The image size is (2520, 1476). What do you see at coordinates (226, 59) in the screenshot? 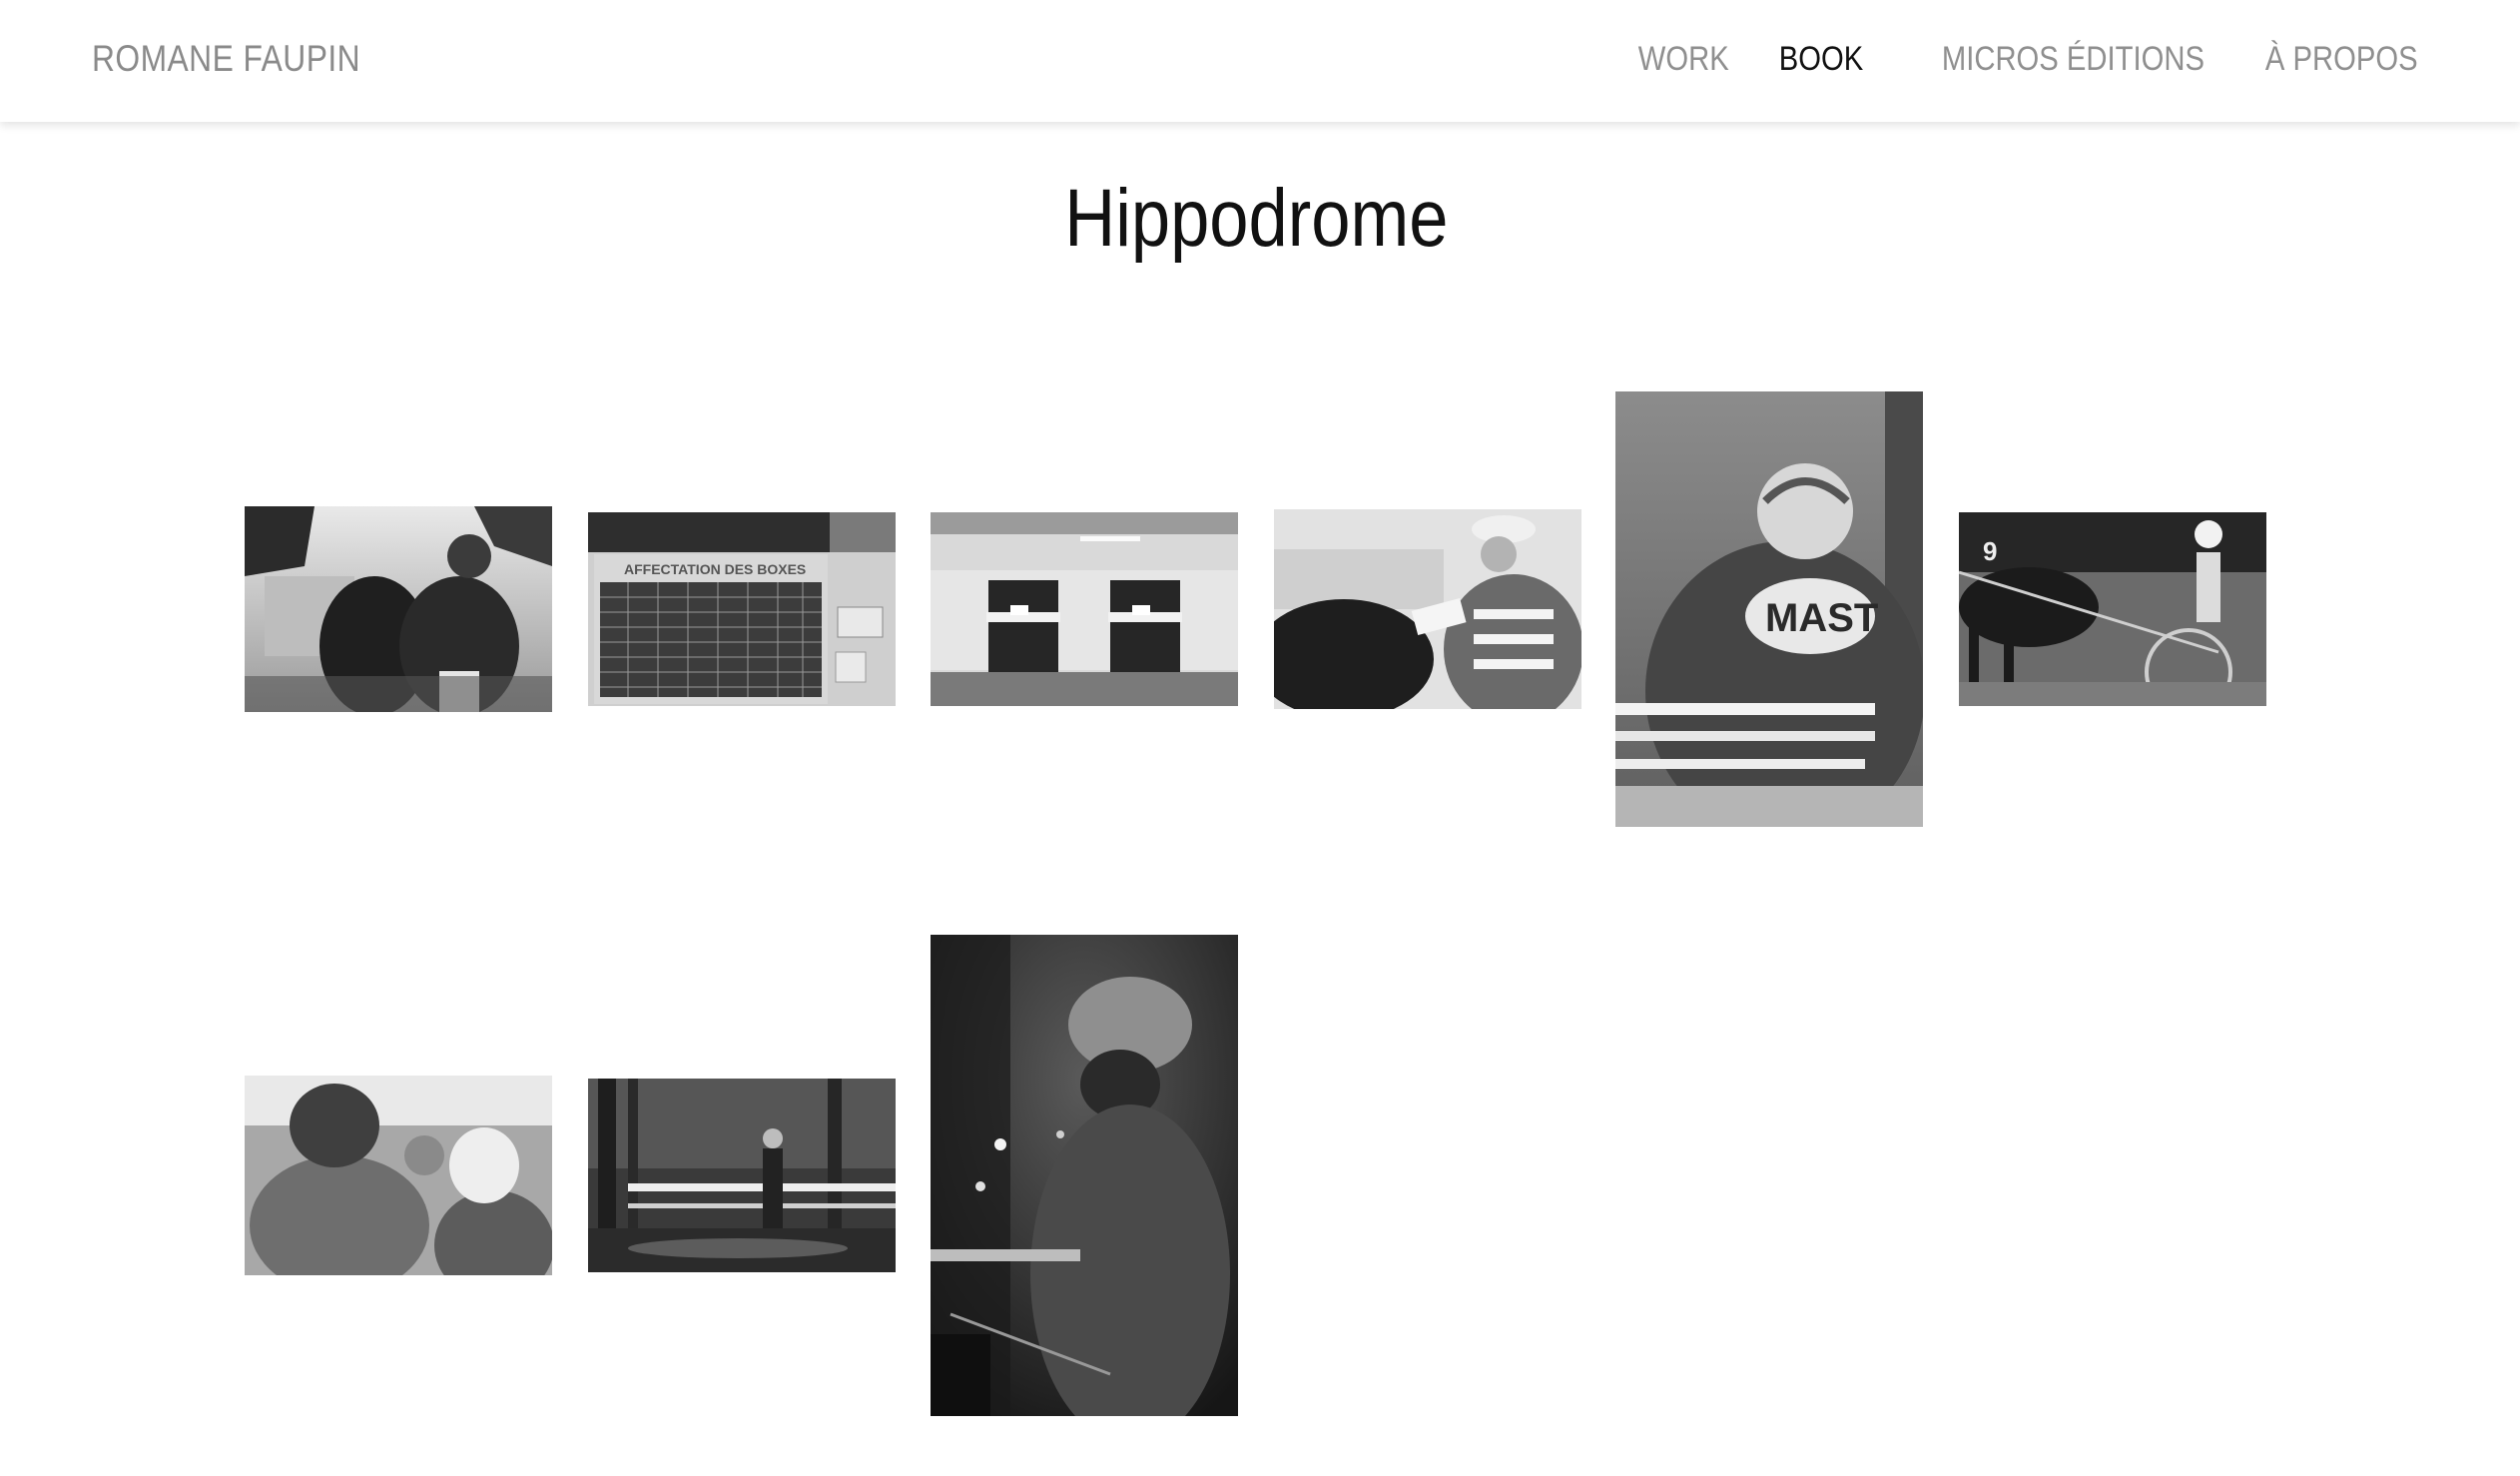
I see `site-title: ROMANE FAUPIN` at bounding box center [226, 59].